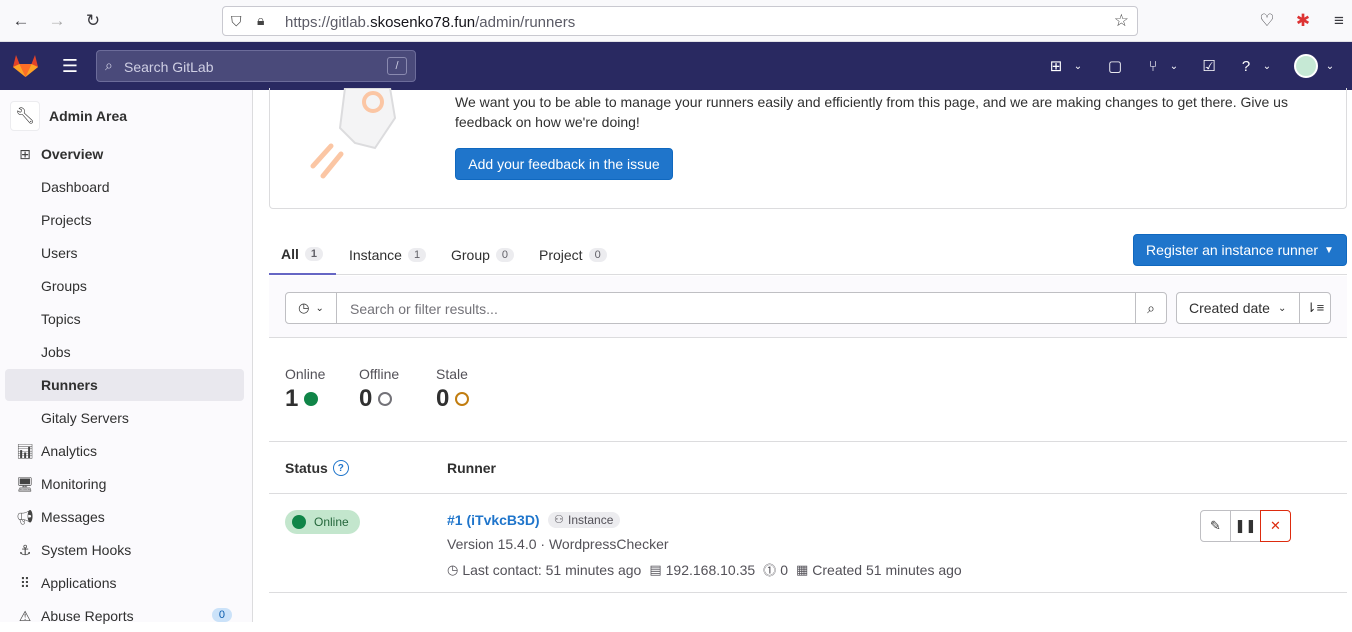 The image size is (1352, 632). I want to click on column-runner: Runner, so click(471, 468).